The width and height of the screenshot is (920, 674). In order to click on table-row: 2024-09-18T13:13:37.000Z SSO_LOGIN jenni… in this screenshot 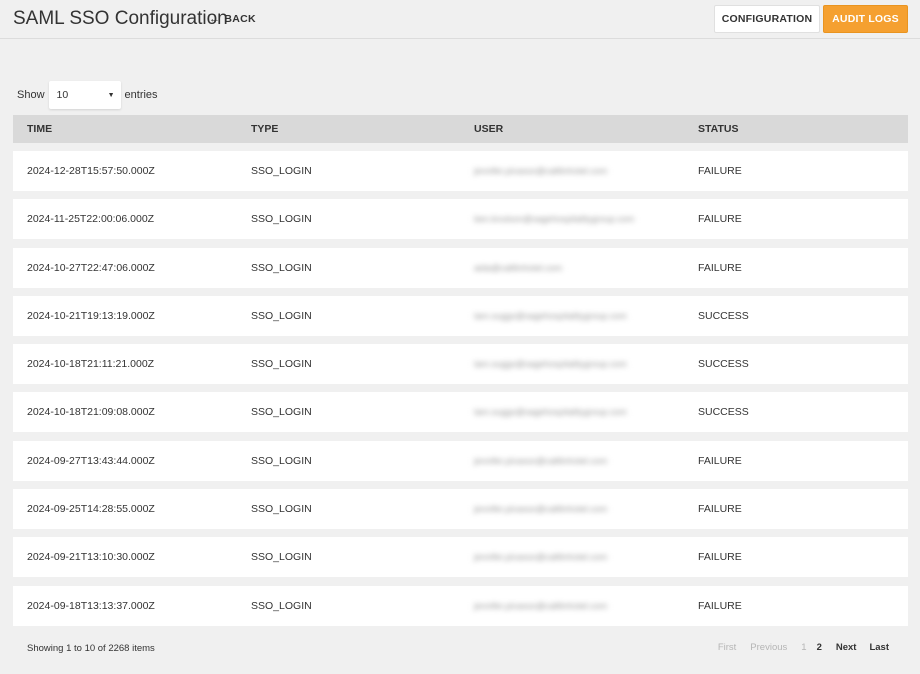, I will do `click(460, 605)`.